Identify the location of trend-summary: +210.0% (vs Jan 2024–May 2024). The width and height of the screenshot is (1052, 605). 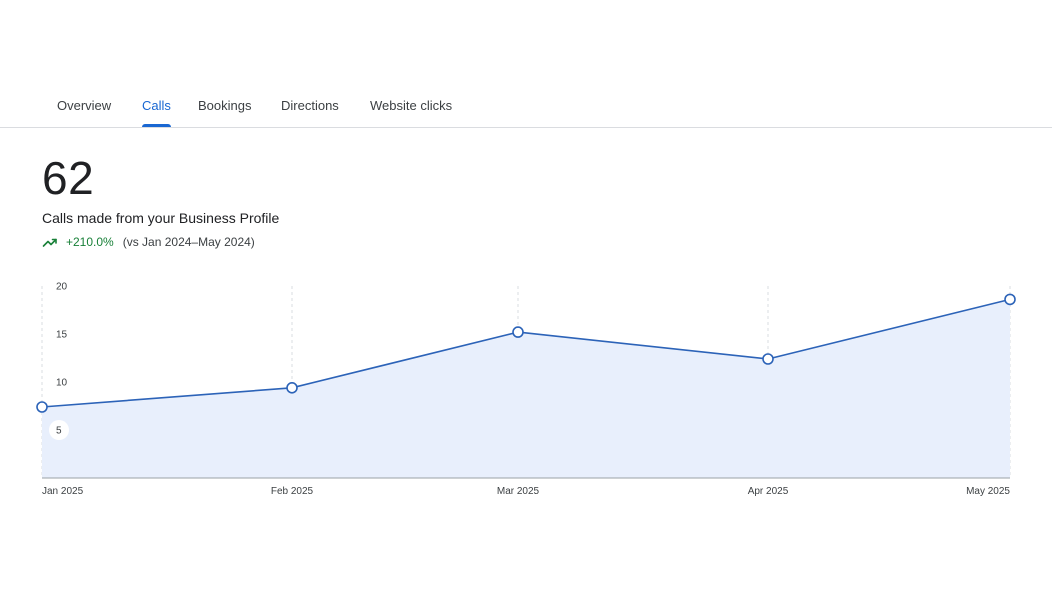
(148, 242).